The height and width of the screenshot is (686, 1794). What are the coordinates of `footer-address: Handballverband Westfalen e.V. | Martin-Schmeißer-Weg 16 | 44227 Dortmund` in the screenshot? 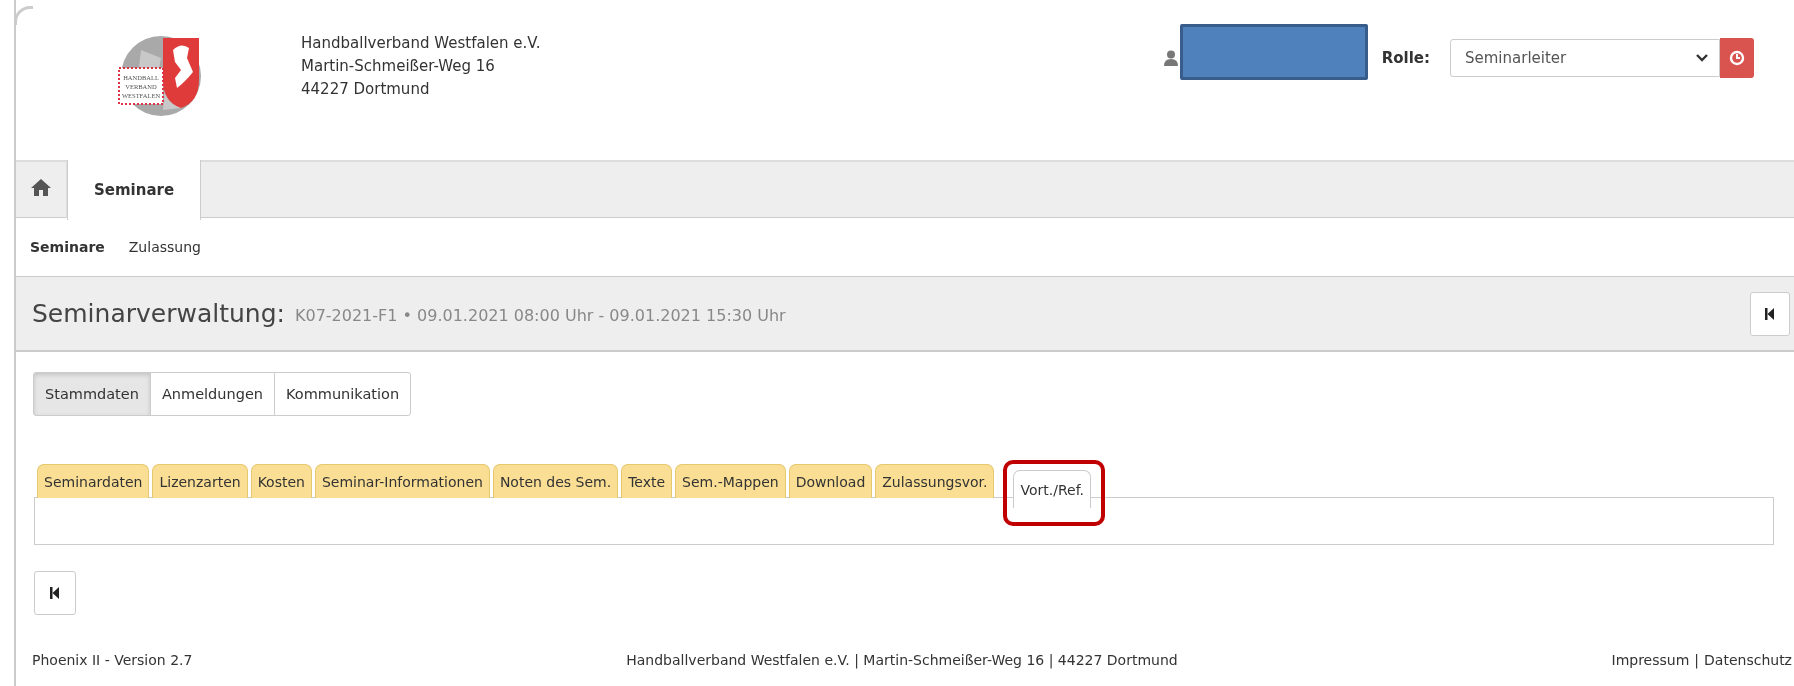 It's located at (902, 660).